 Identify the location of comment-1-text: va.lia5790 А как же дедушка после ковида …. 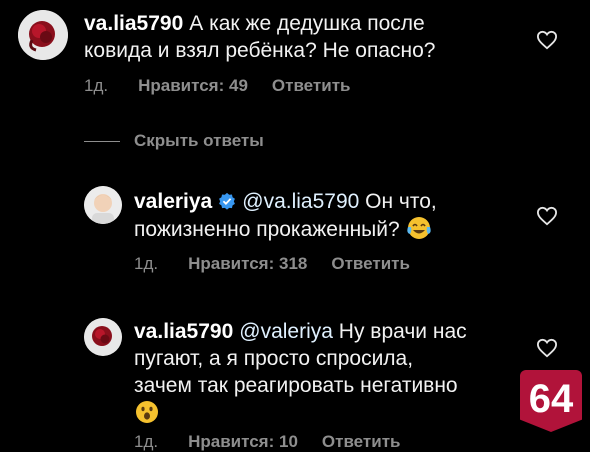
(304, 37).